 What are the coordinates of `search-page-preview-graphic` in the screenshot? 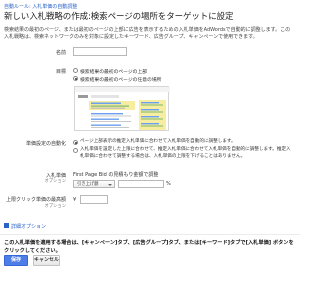 It's located at (122, 108).